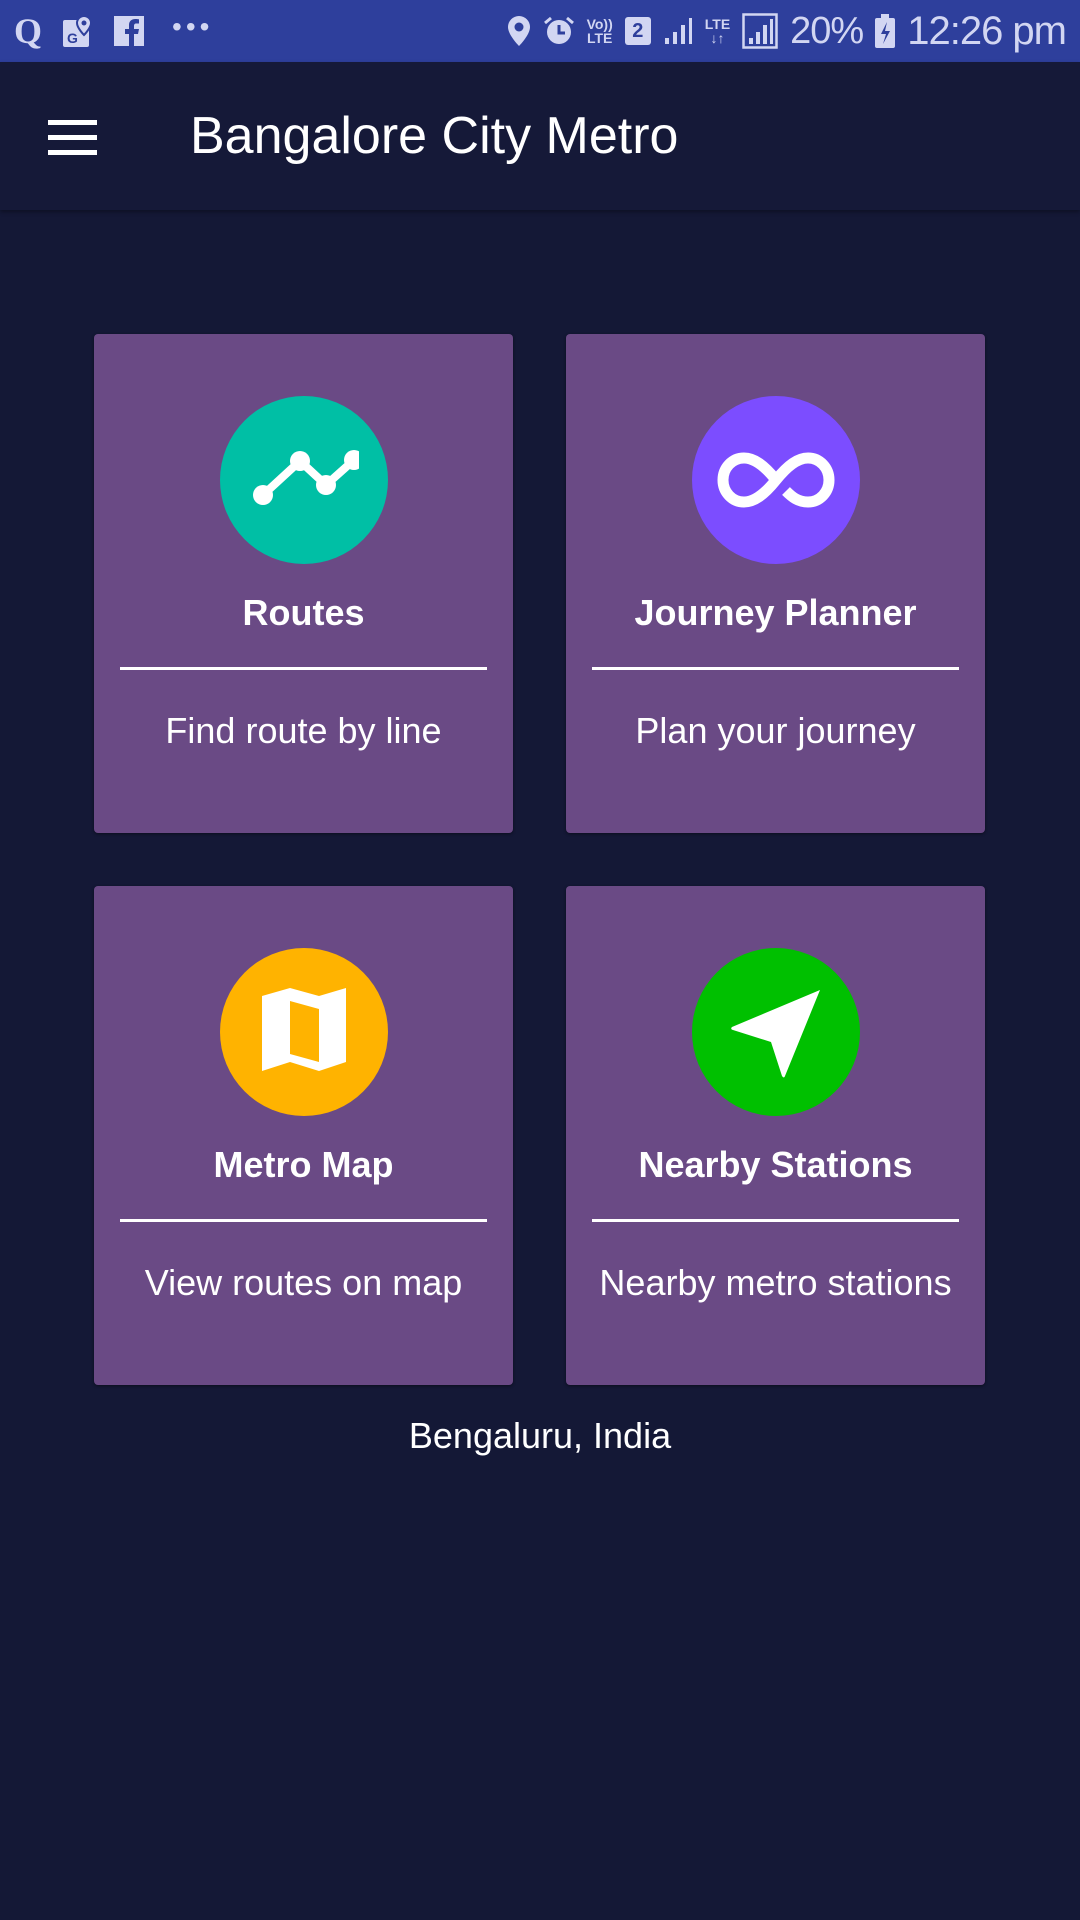 Image resolution: width=1080 pixels, height=1920 pixels. Describe the element at coordinates (599, 38) in the screenshot. I see `volte-lte-label: LTE` at that location.